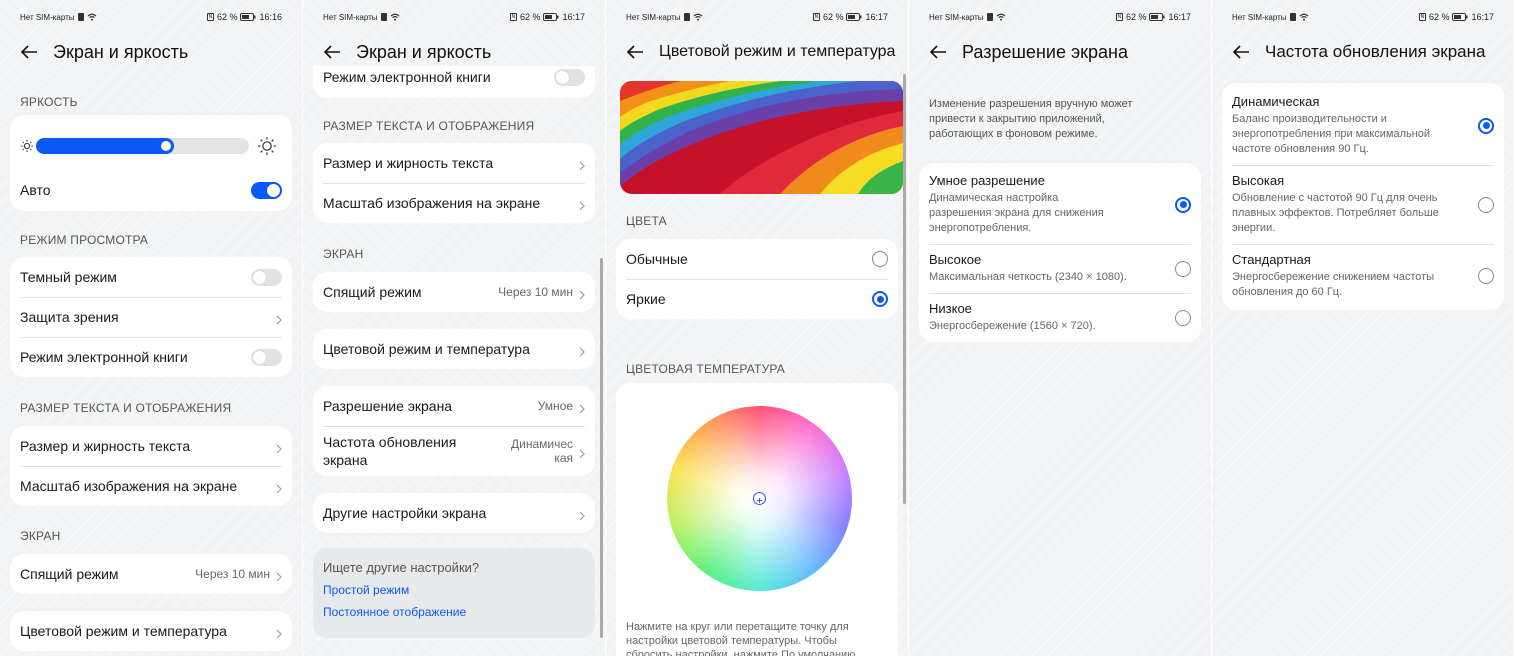 This screenshot has height=656, width=1516. I want to click on resolution-smart-radio, so click(1183, 204).